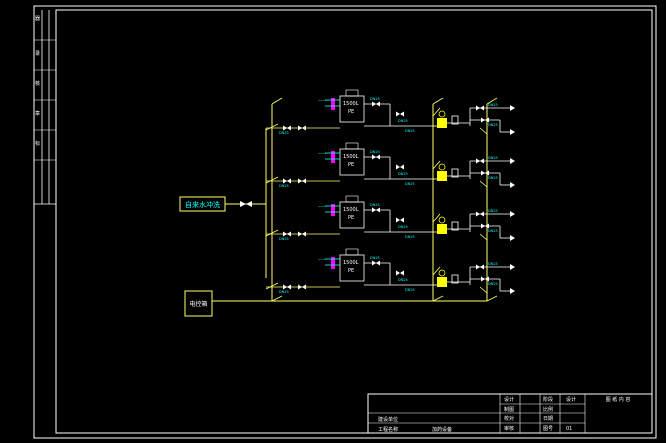 The height and width of the screenshot is (443, 666). Describe the element at coordinates (569, 429) in the screenshot. I see `tb-drawing-no-value: 01` at that location.